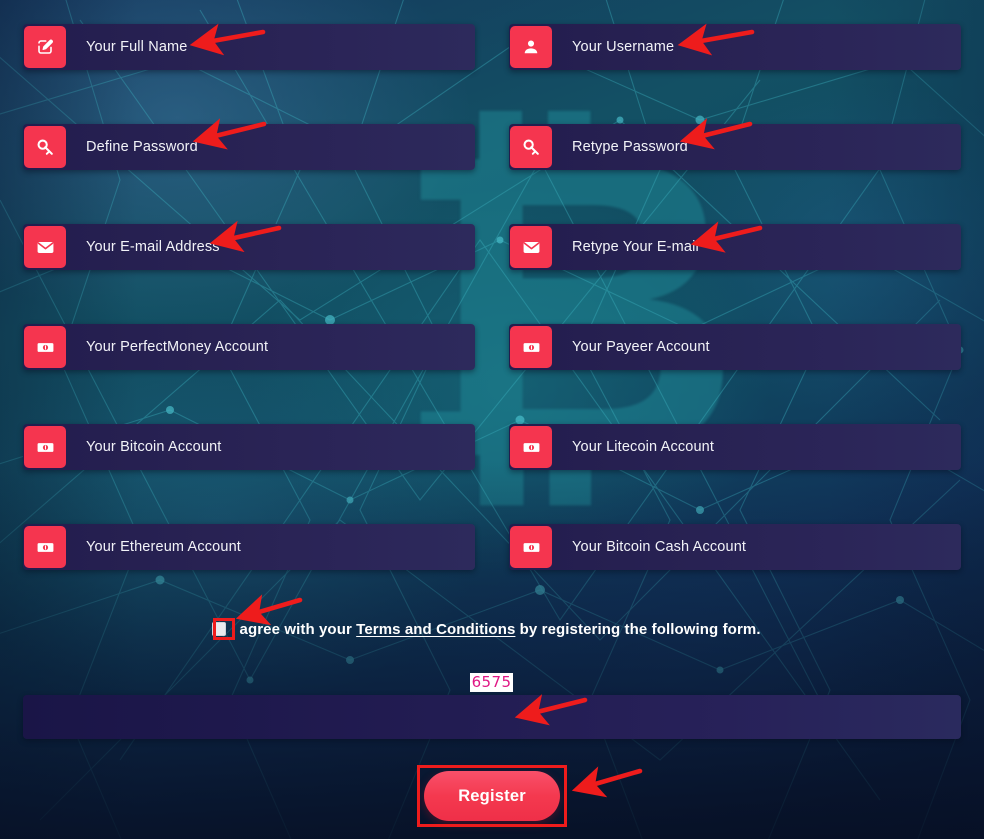 The image size is (984, 839). What do you see at coordinates (492, 717) in the screenshot?
I see `captcha-input` at bounding box center [492, 717].